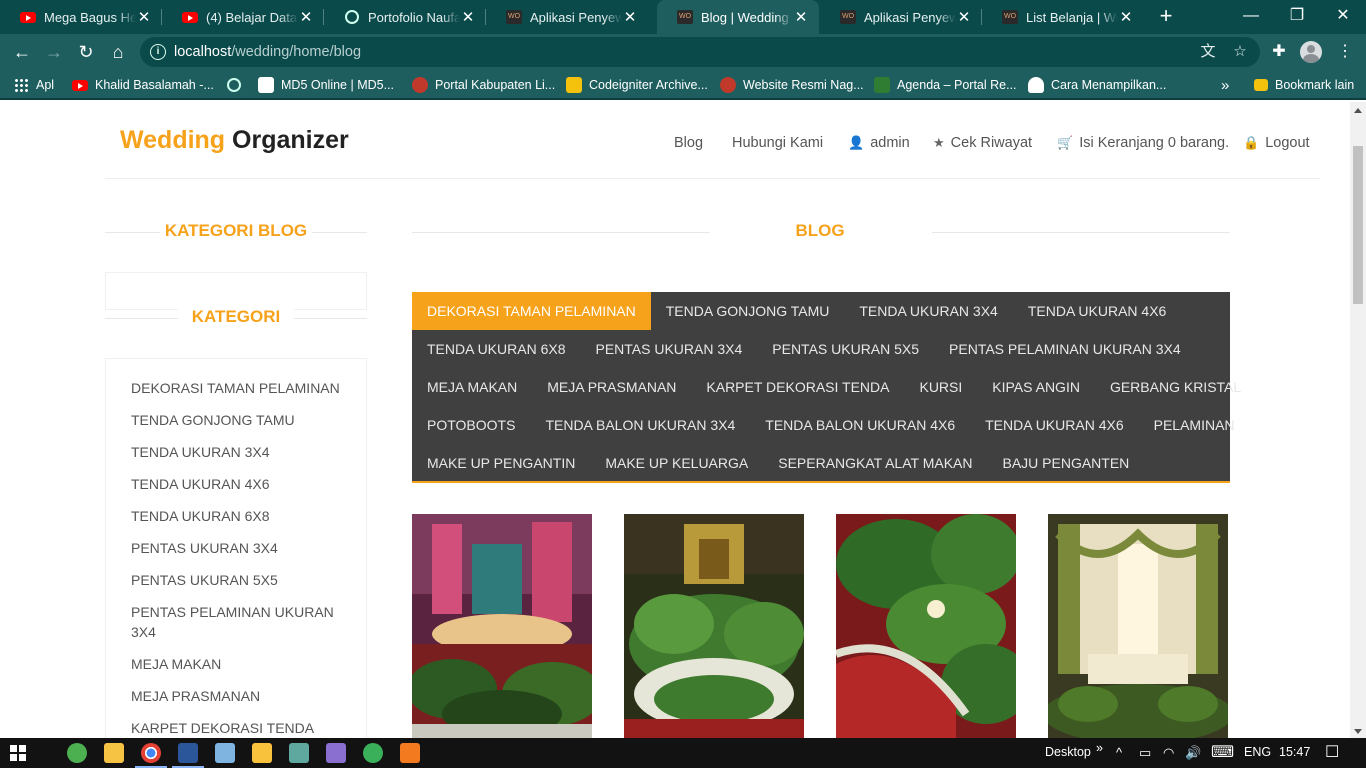  What do you see at coordinates (928, 311) in the screenshot?
I see `category-tab: TENDA UKURAN 3X4` at bounding box center [928, 311].